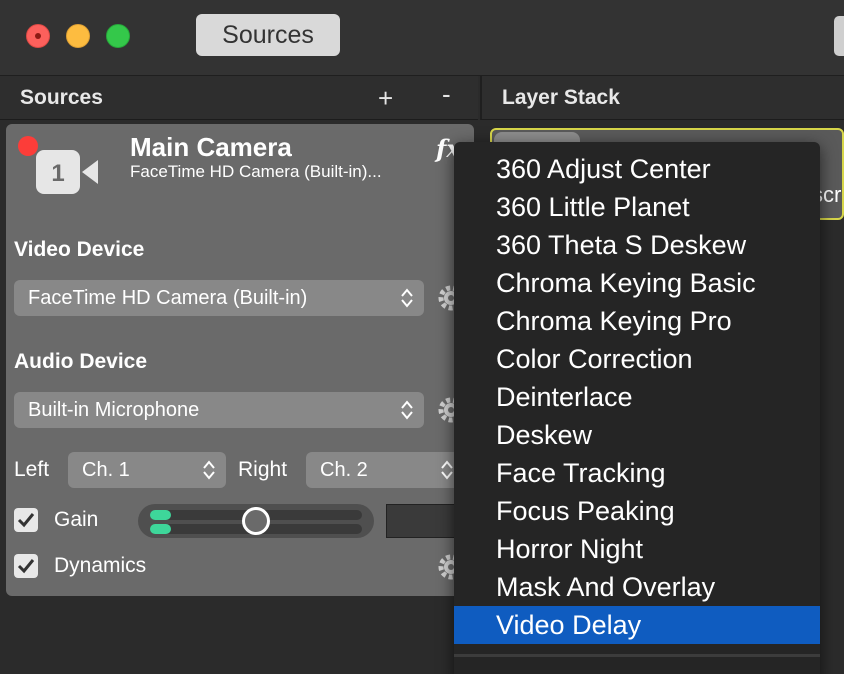 This screenshot has width=844, height=674. Describe the element at coordinates (168, 298) in the screenshot. I see `video-device-value: FaceTime HD Camera (Built-in)` at that location.